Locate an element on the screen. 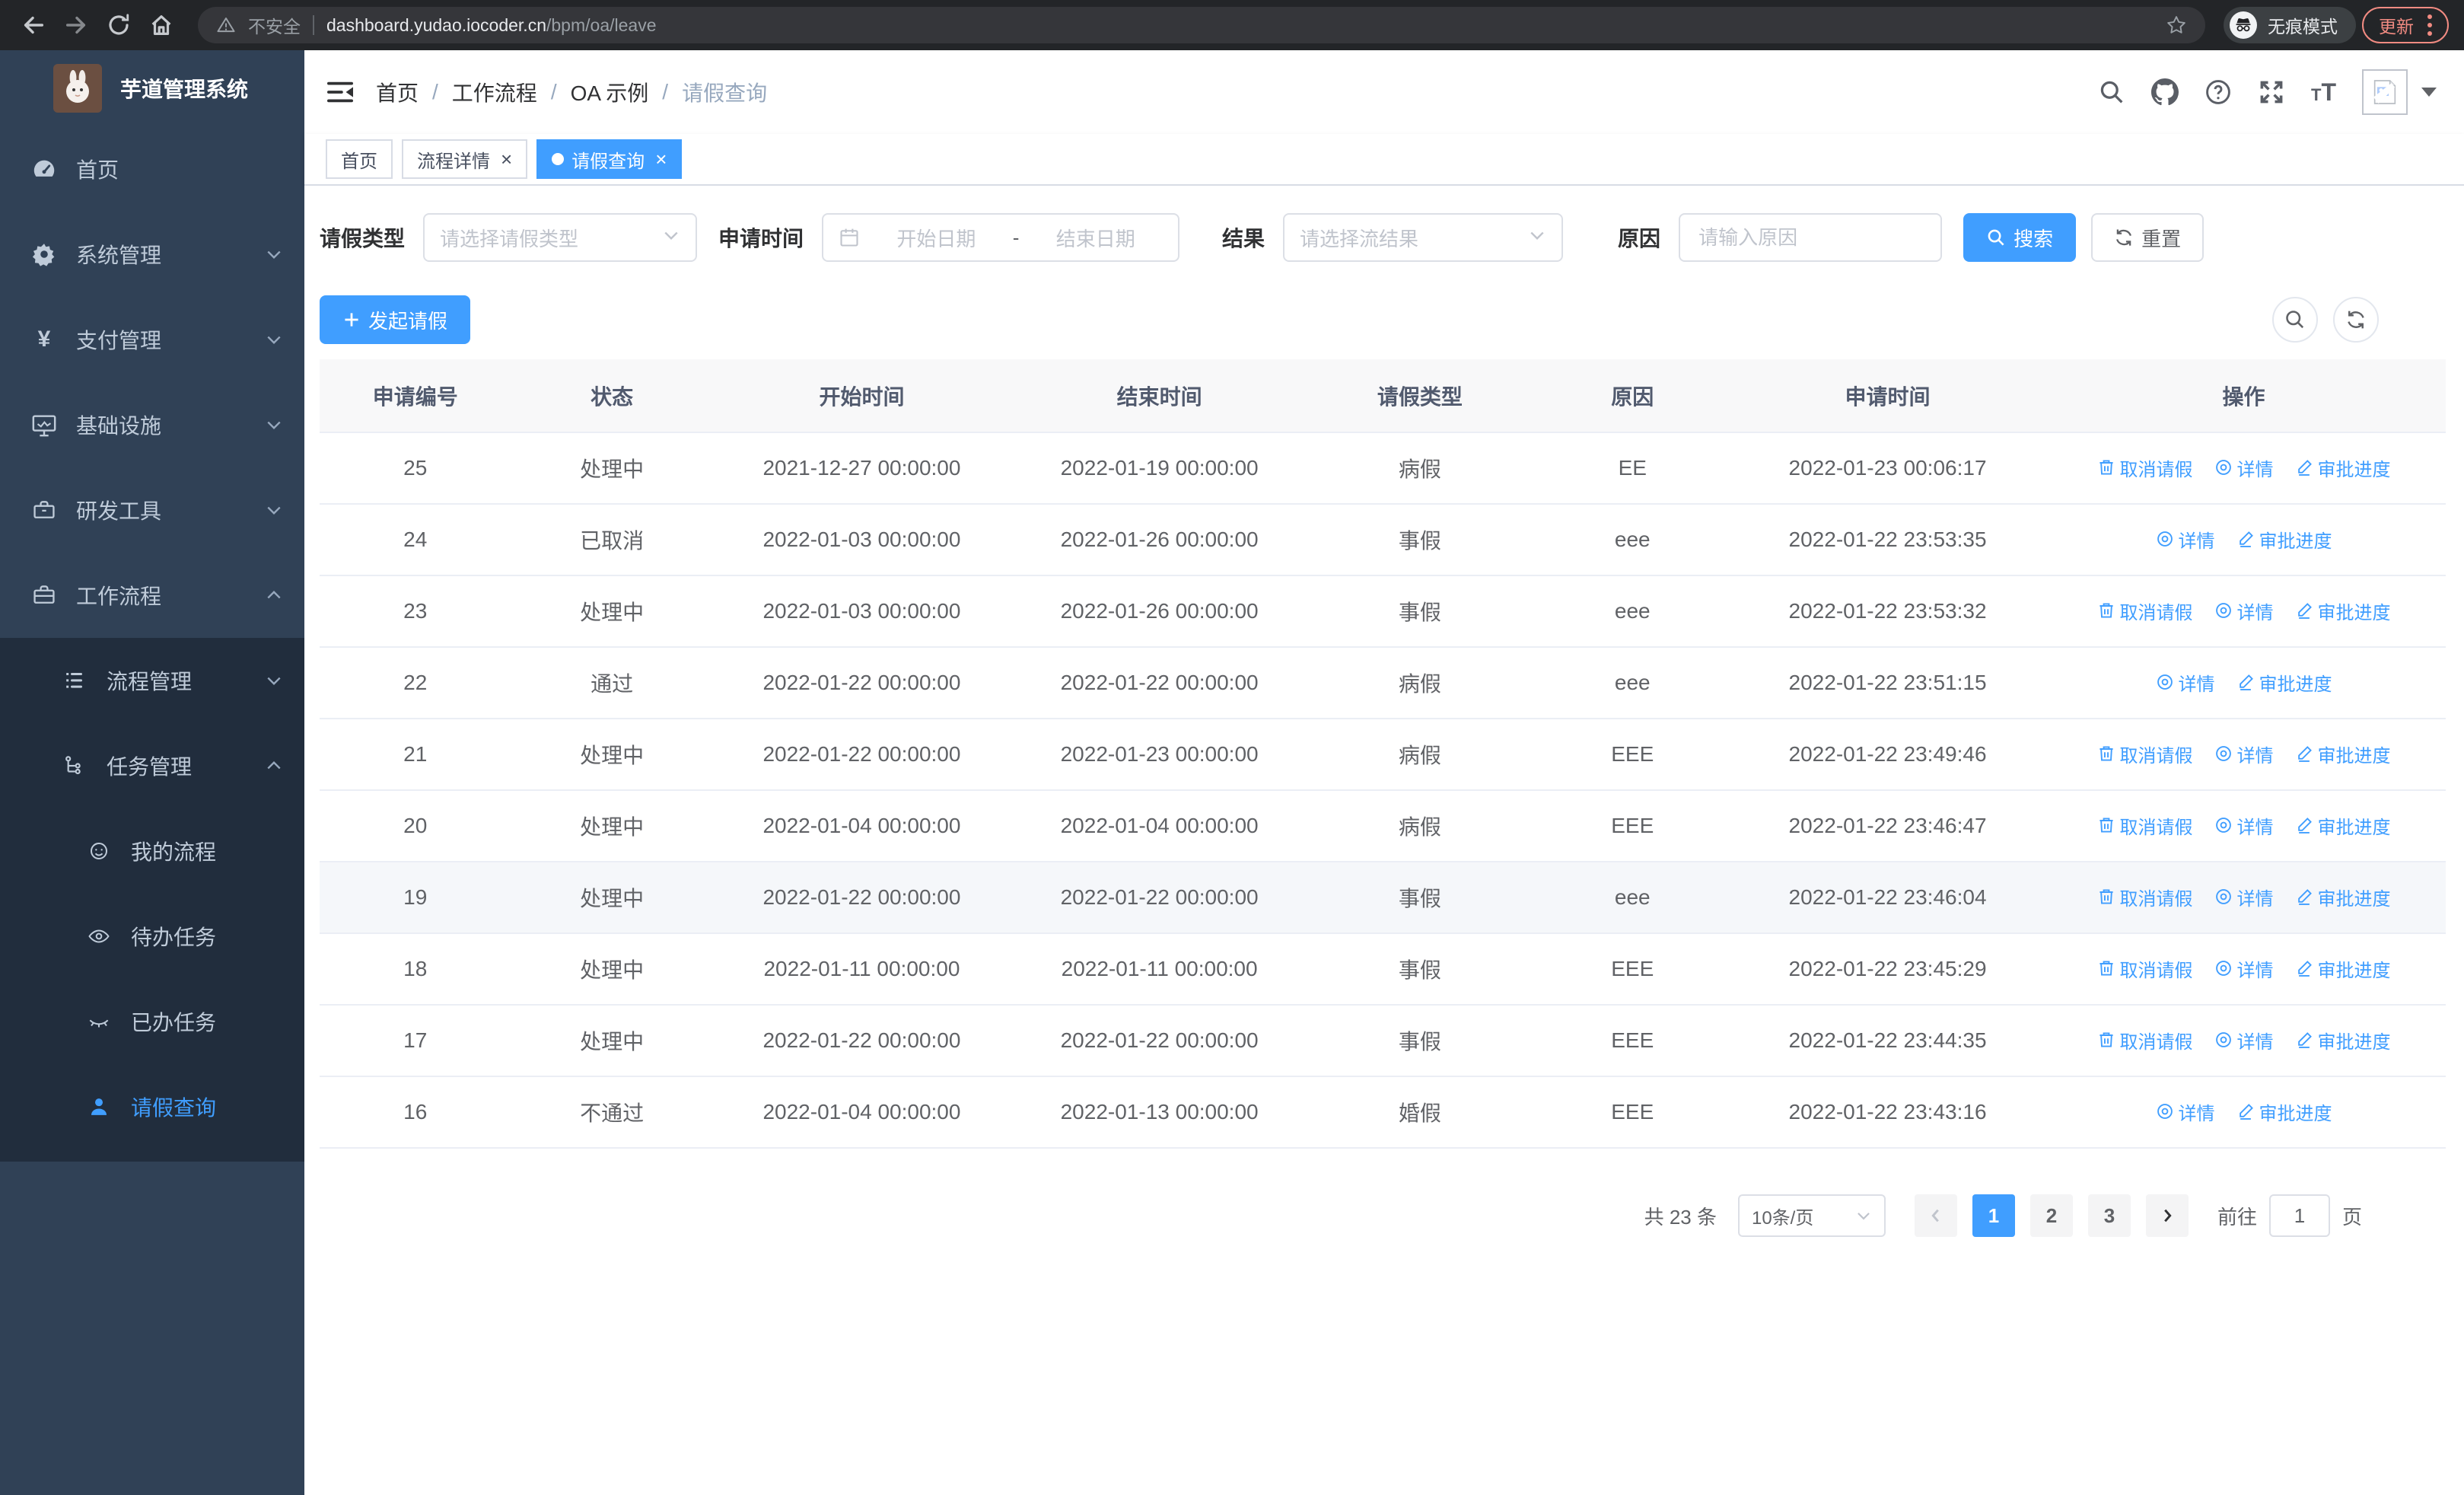  page-size-select: 10条/页 is located at coordinates (1811, 1215).